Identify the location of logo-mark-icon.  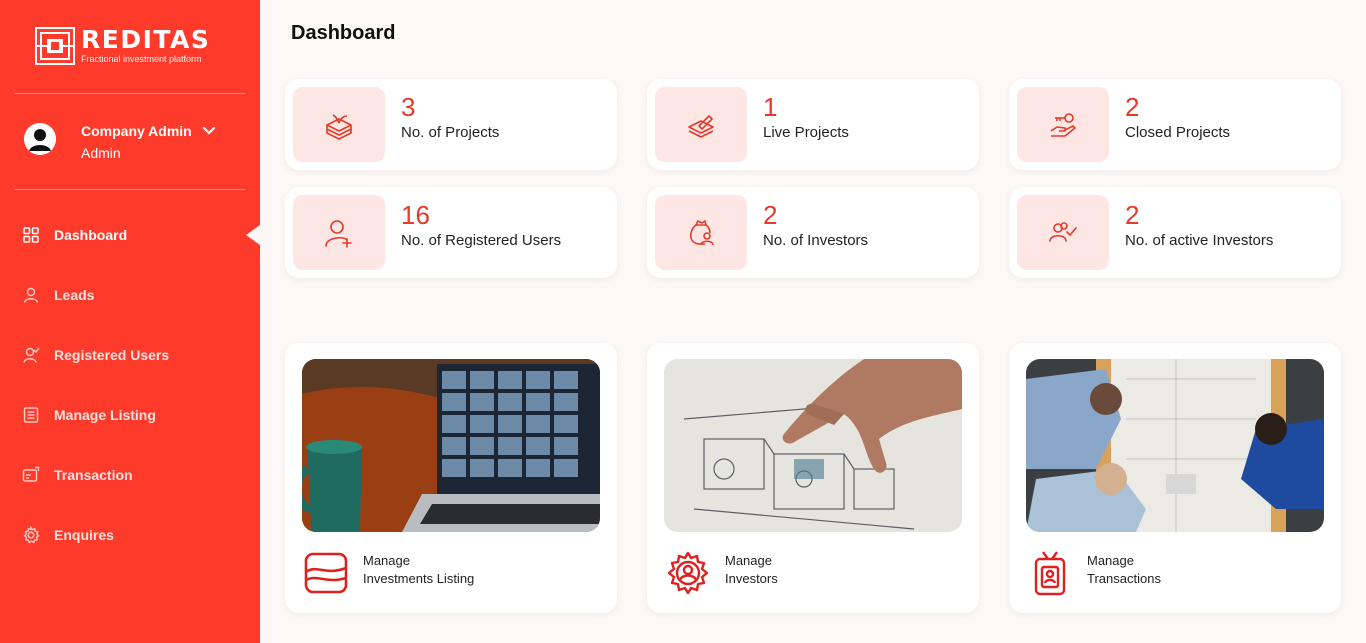
(55, 46).